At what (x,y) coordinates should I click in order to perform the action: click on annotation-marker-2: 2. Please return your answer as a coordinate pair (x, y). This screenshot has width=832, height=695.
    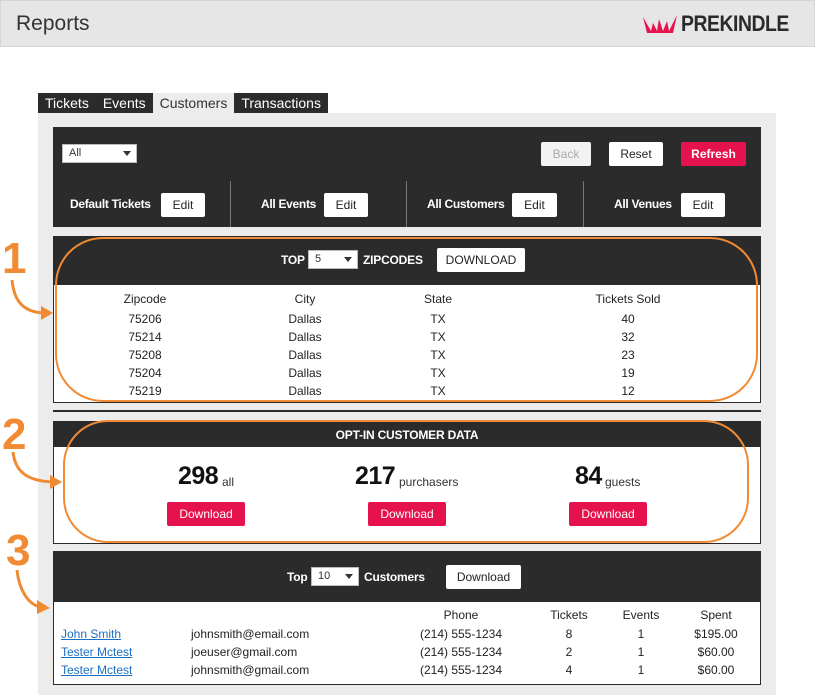
    Looking at the image, I should click on (14, 434).